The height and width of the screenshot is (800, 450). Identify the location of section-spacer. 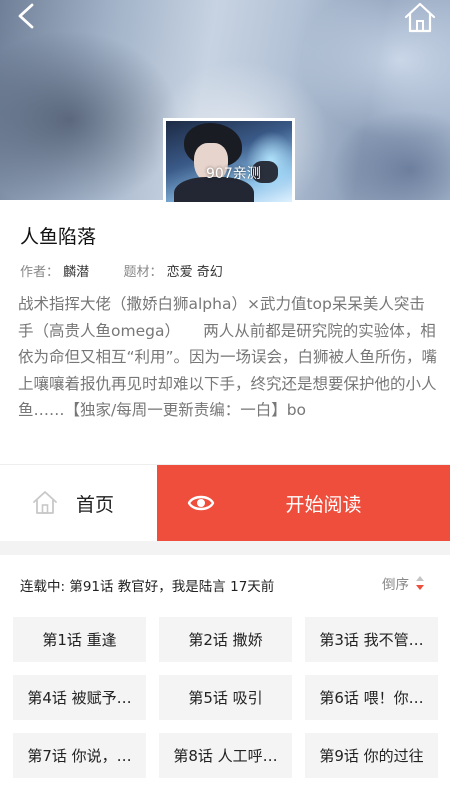
(225, 548).